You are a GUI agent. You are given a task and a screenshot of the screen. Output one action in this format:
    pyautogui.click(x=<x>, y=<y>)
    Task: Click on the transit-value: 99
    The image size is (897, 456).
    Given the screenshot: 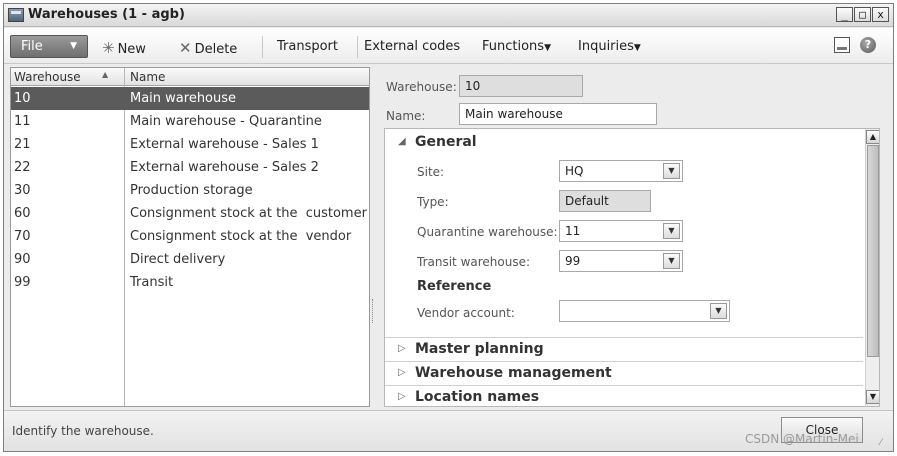 What is the action you would take?
    pyautogui.click(x=573, y=261)
    